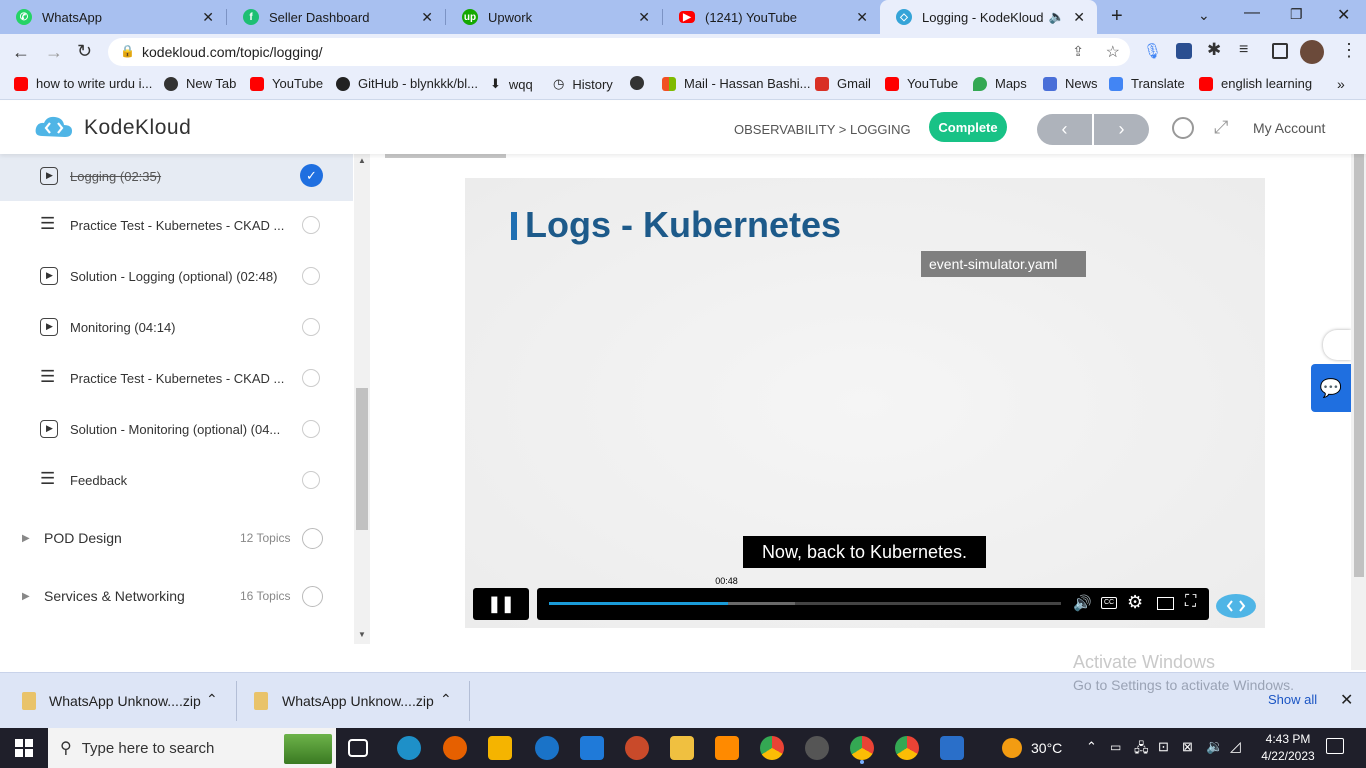 This screenshot has width=1366, height=768. What do you see at coordinates (771, 17) in the screenshot?
I see `tab-youtube: ▶ (1241) YouTube ✕` at bounding box center [771, 17].